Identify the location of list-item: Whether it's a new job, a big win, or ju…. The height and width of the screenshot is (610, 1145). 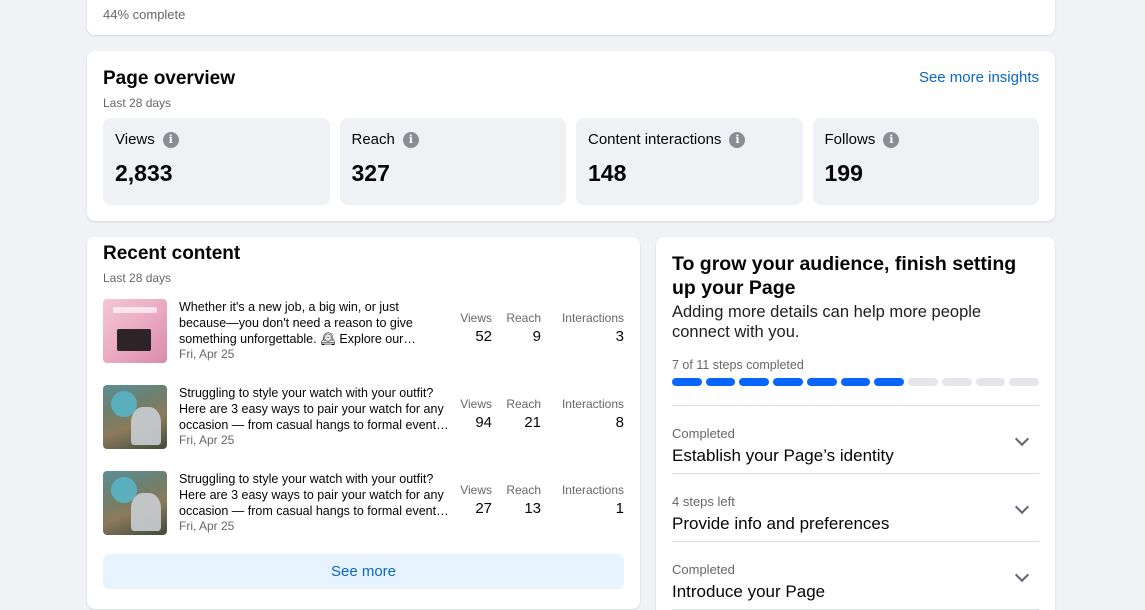
(363, 342).